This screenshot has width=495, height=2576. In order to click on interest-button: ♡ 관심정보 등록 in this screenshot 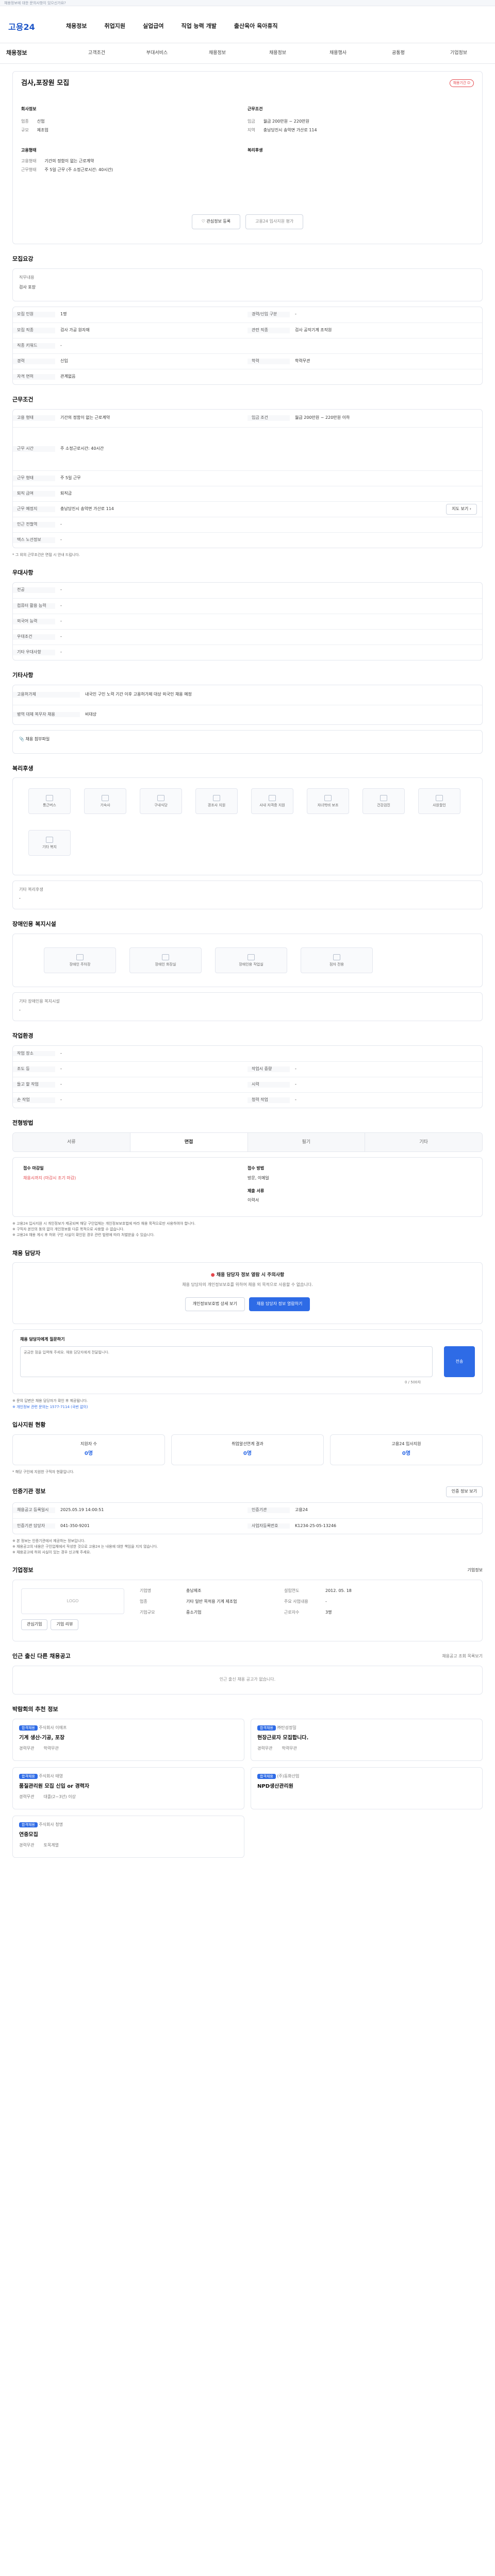, I will do `click(216, 221)`.